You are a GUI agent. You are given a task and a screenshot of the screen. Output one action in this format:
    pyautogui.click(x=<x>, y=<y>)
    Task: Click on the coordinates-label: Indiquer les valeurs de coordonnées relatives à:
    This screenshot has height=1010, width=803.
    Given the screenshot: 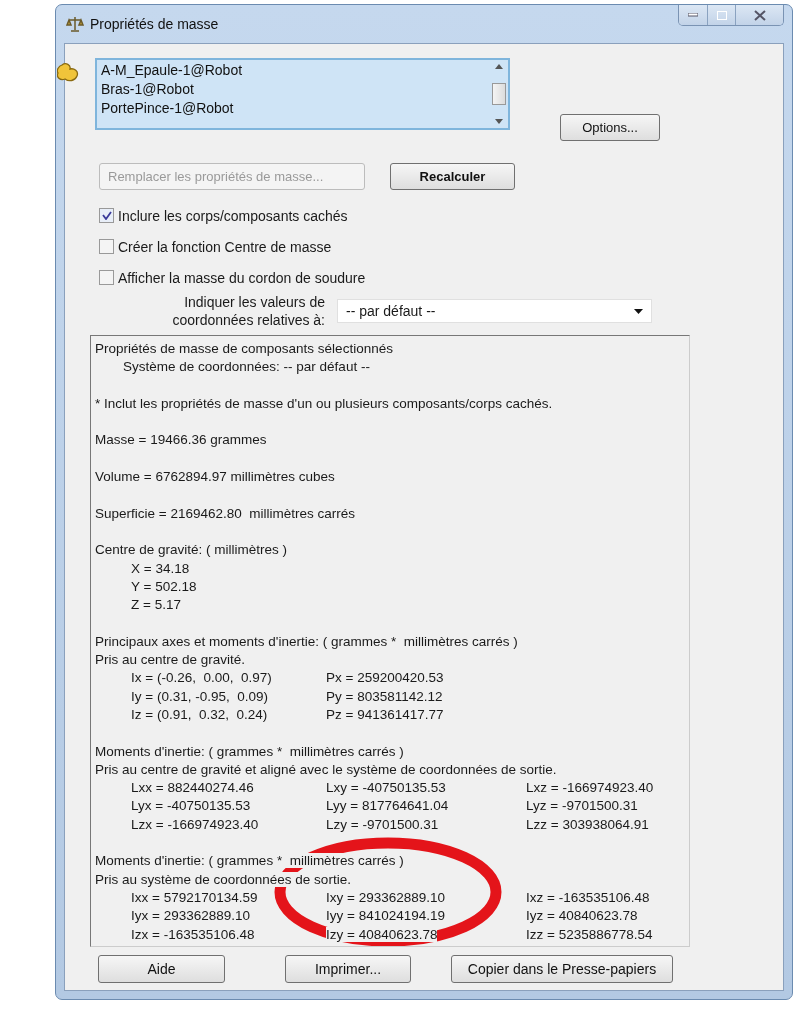 What is the action you would take?
    pyautogui.click(x=248, y=311)
    